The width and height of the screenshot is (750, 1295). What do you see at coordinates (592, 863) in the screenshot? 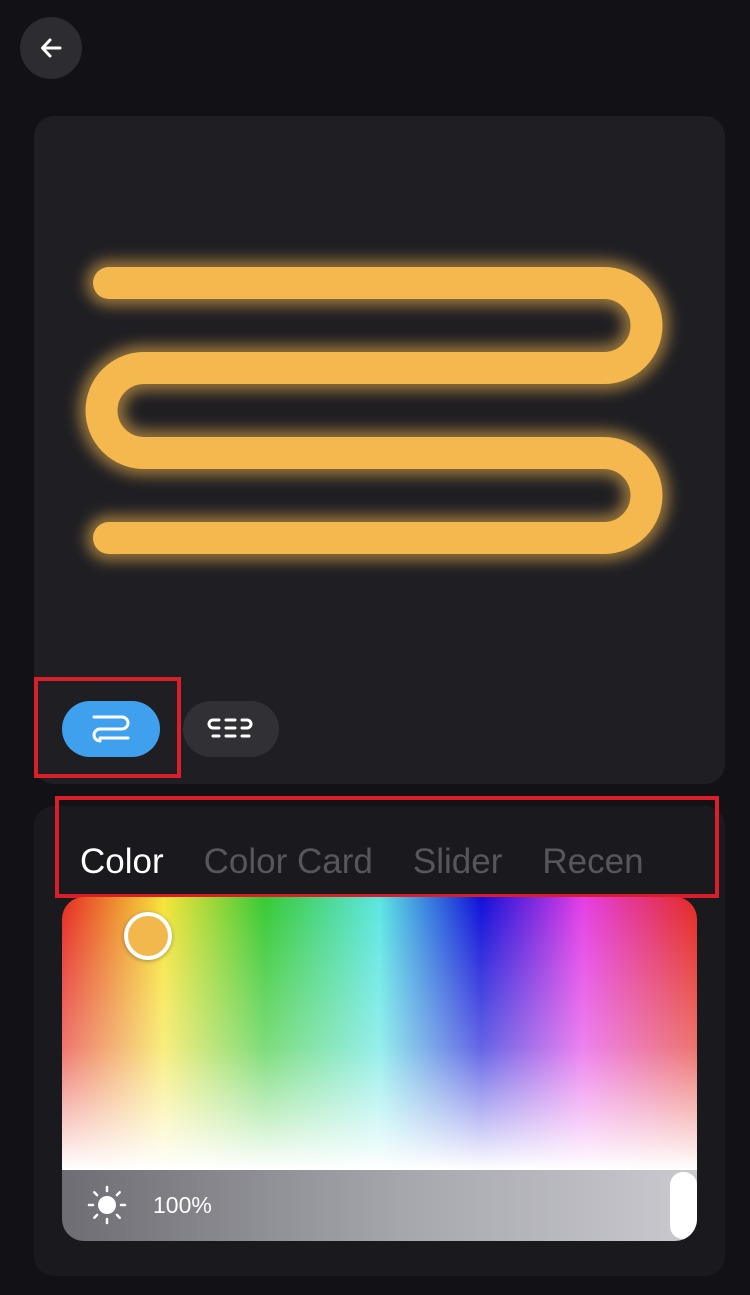
I see `tab-recent: Recen` at bounding box center [592, 863].